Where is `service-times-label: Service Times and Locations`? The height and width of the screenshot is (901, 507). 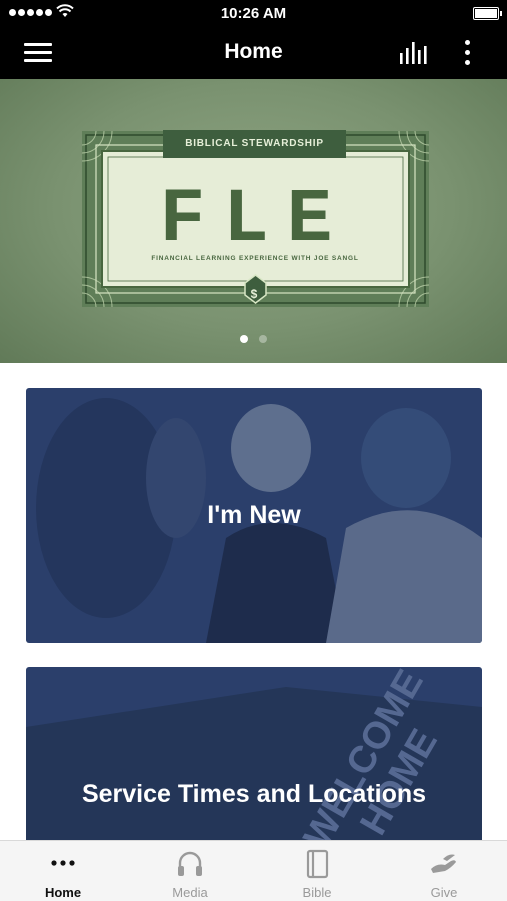 service-times-label: Service Times and Locations is located at coordinates (254, 794).